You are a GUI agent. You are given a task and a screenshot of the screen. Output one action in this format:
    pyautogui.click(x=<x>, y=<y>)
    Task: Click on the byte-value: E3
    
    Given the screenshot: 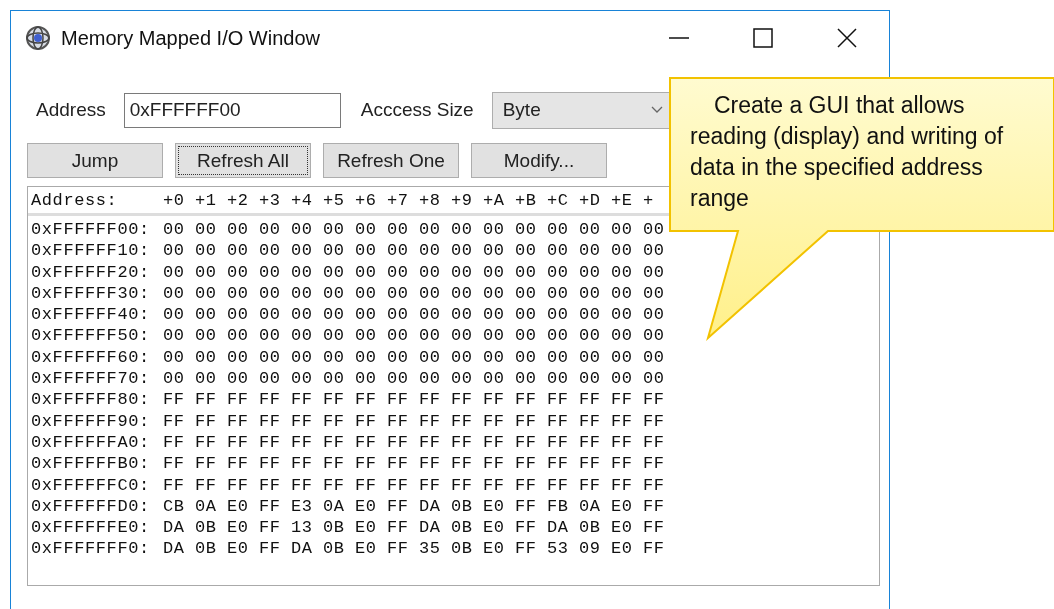 What is the action you would take?
    pyautogui.click(x=302, y=506)
    